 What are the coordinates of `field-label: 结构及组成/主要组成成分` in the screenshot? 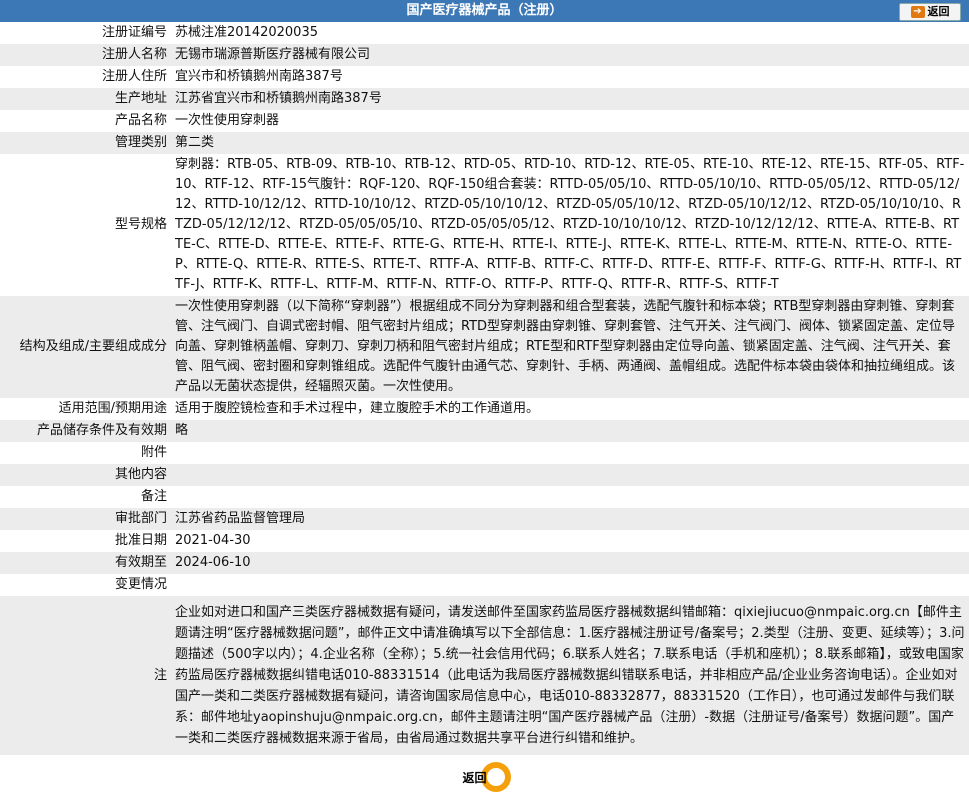 It's located at (86, 347).